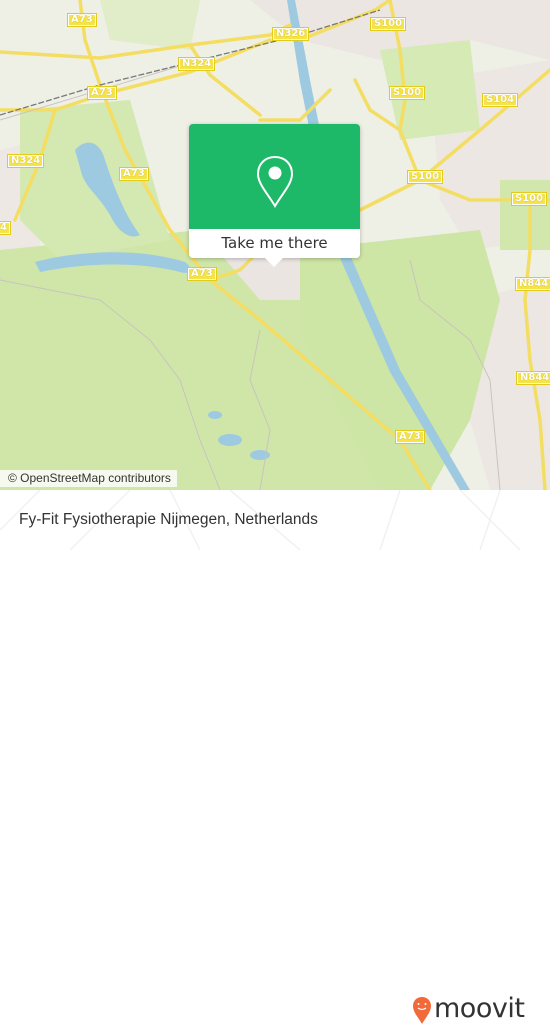  What do you see at coordinates (88, 478) in the screenshot?
I see `osm-attribution: © OpenStreetMap contributors` at bounding box center [88, 478].